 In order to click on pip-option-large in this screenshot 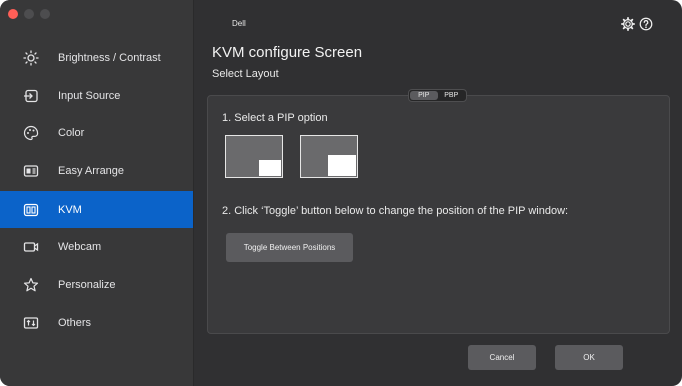, I will do `click(329, 156)`.